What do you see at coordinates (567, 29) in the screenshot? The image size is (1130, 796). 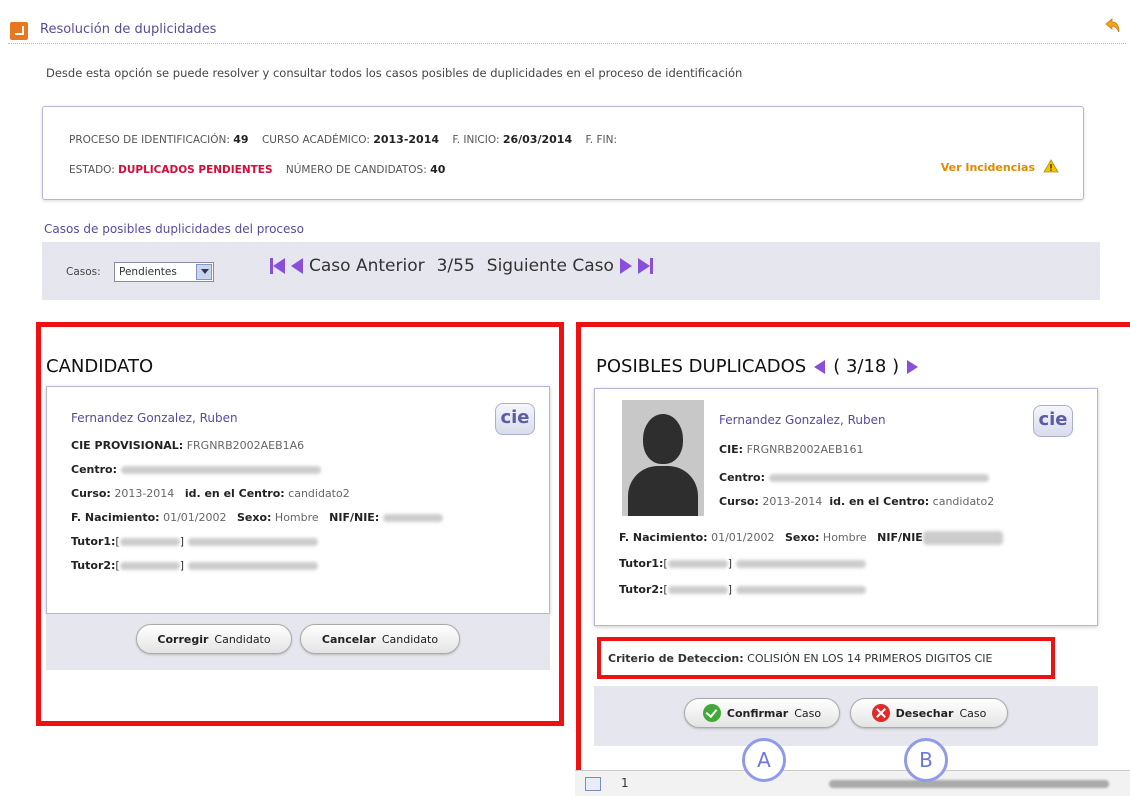 I see `page-header: Resolución de duplicidades` at bounding box center [567, 29].